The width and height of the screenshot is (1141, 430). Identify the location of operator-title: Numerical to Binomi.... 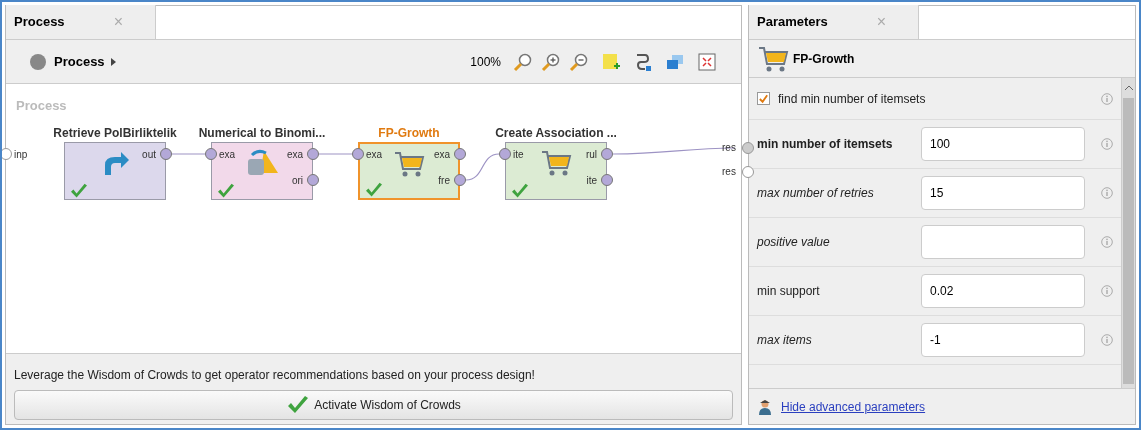
(262, 133).